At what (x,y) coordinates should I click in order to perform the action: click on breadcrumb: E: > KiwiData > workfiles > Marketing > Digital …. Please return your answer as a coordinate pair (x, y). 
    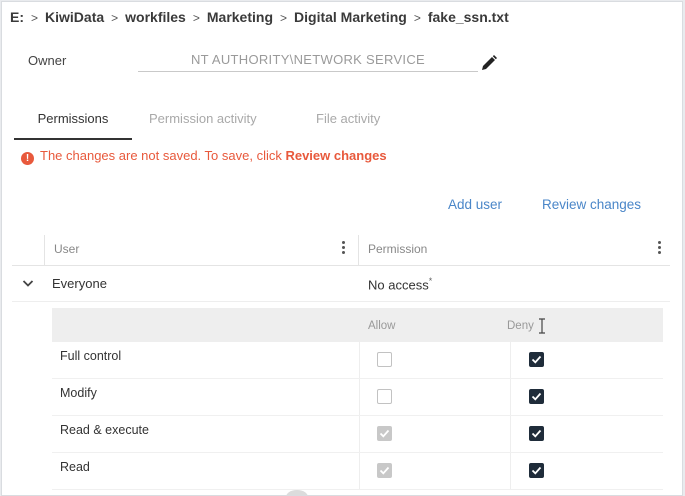
    Looking at the image, I should click on (259, 17).